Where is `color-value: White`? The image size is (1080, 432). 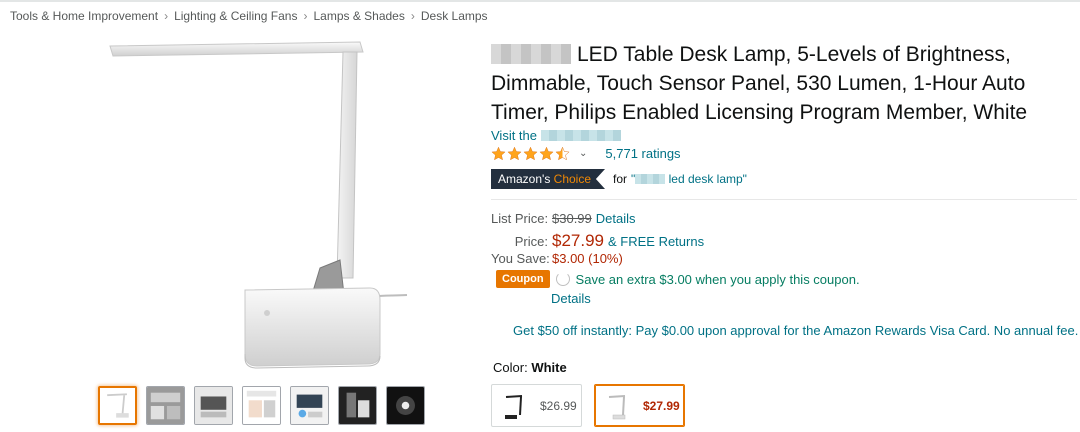 color-value: White is located at coordinates (549, 367).